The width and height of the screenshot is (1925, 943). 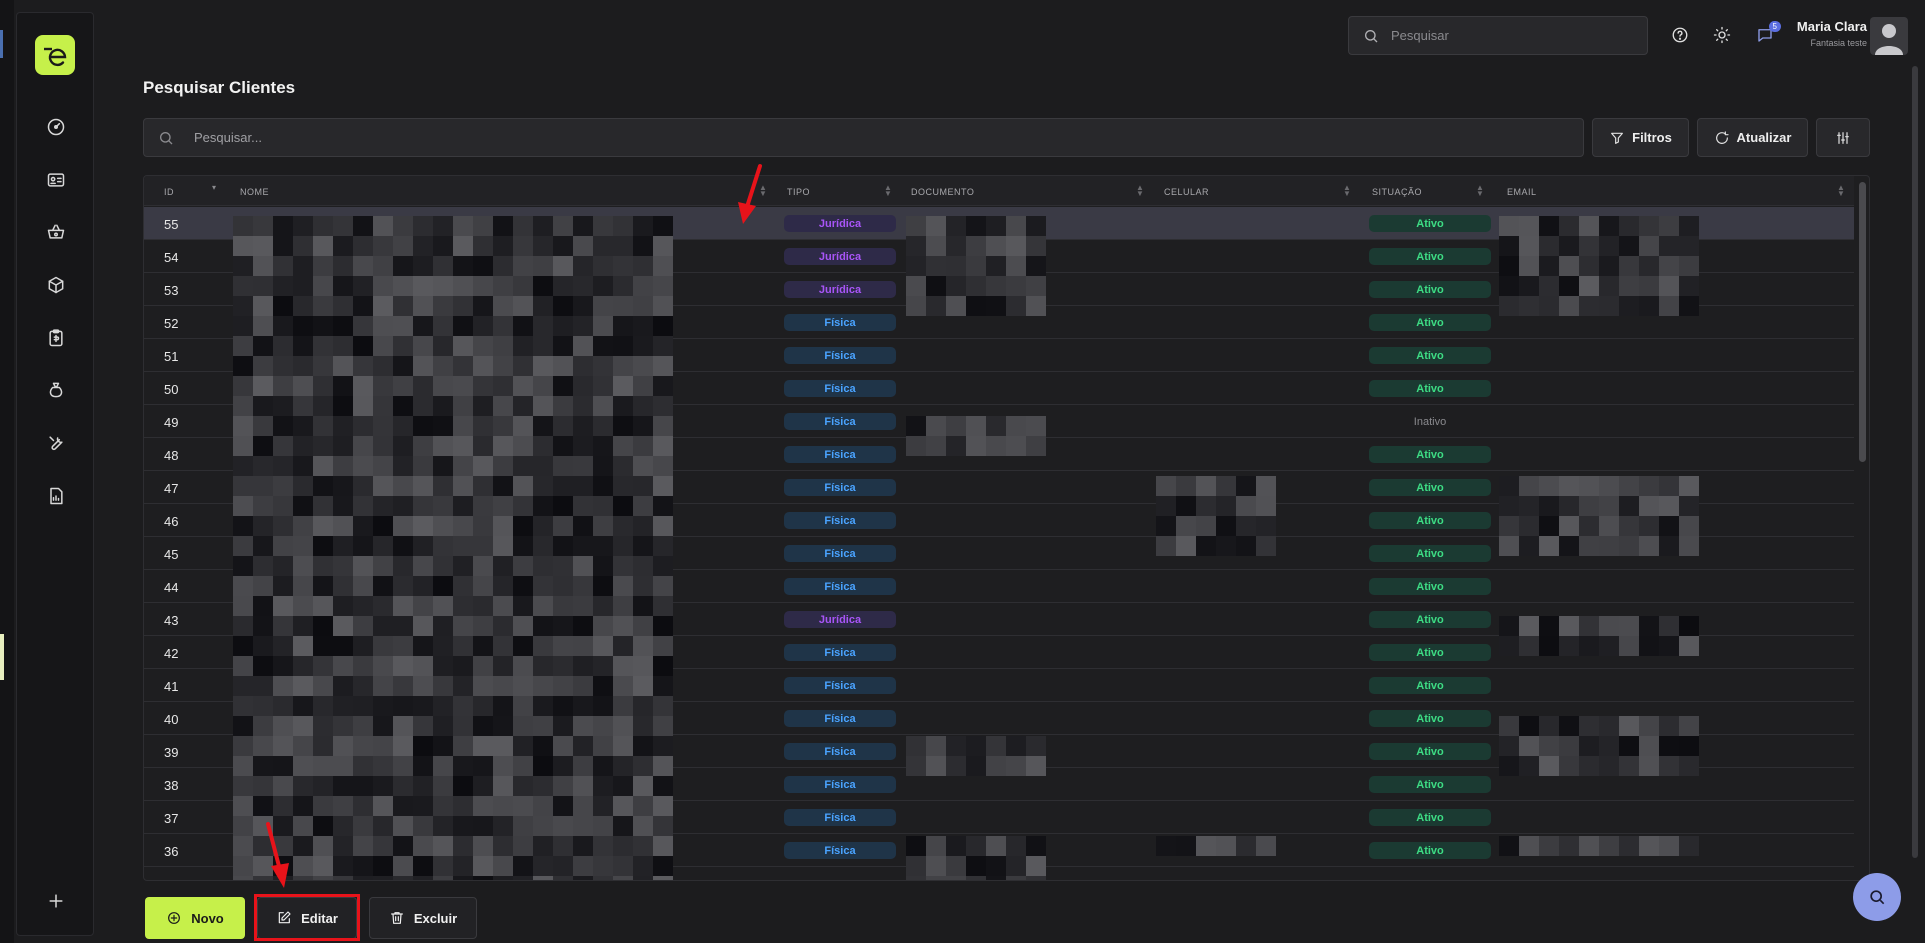 I want to click on user-info: Maria Clara Fantasia teste, so click(x=1832, y=33).